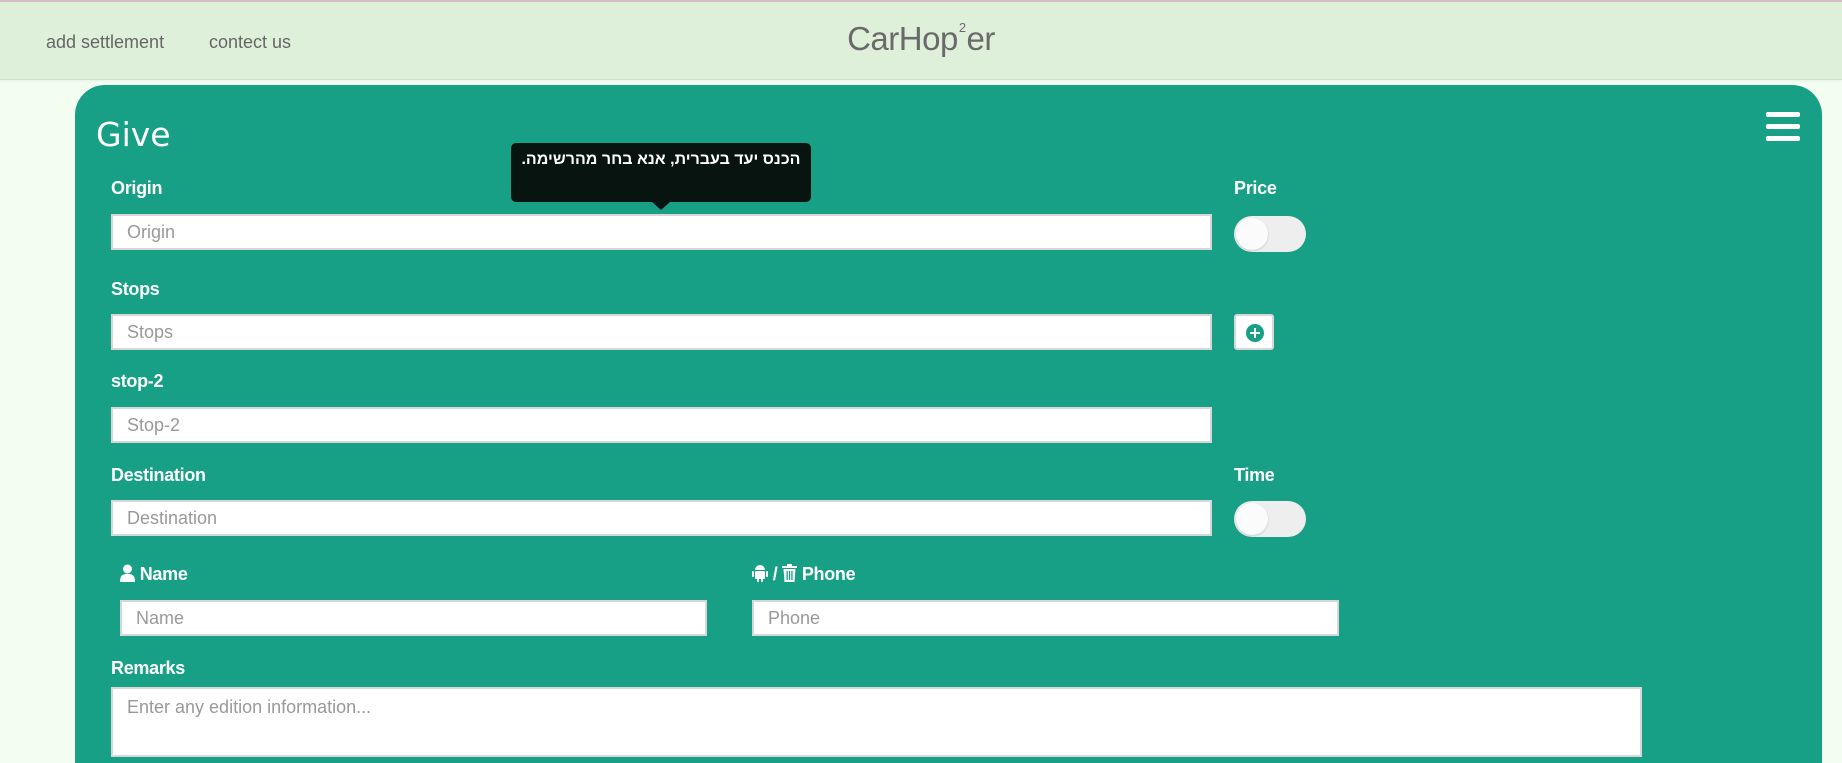 The width and height of the screenshot is (1842, 763). Describe the element at coordinates (413, 618) in the screenshot. I see `name-input` at that location.